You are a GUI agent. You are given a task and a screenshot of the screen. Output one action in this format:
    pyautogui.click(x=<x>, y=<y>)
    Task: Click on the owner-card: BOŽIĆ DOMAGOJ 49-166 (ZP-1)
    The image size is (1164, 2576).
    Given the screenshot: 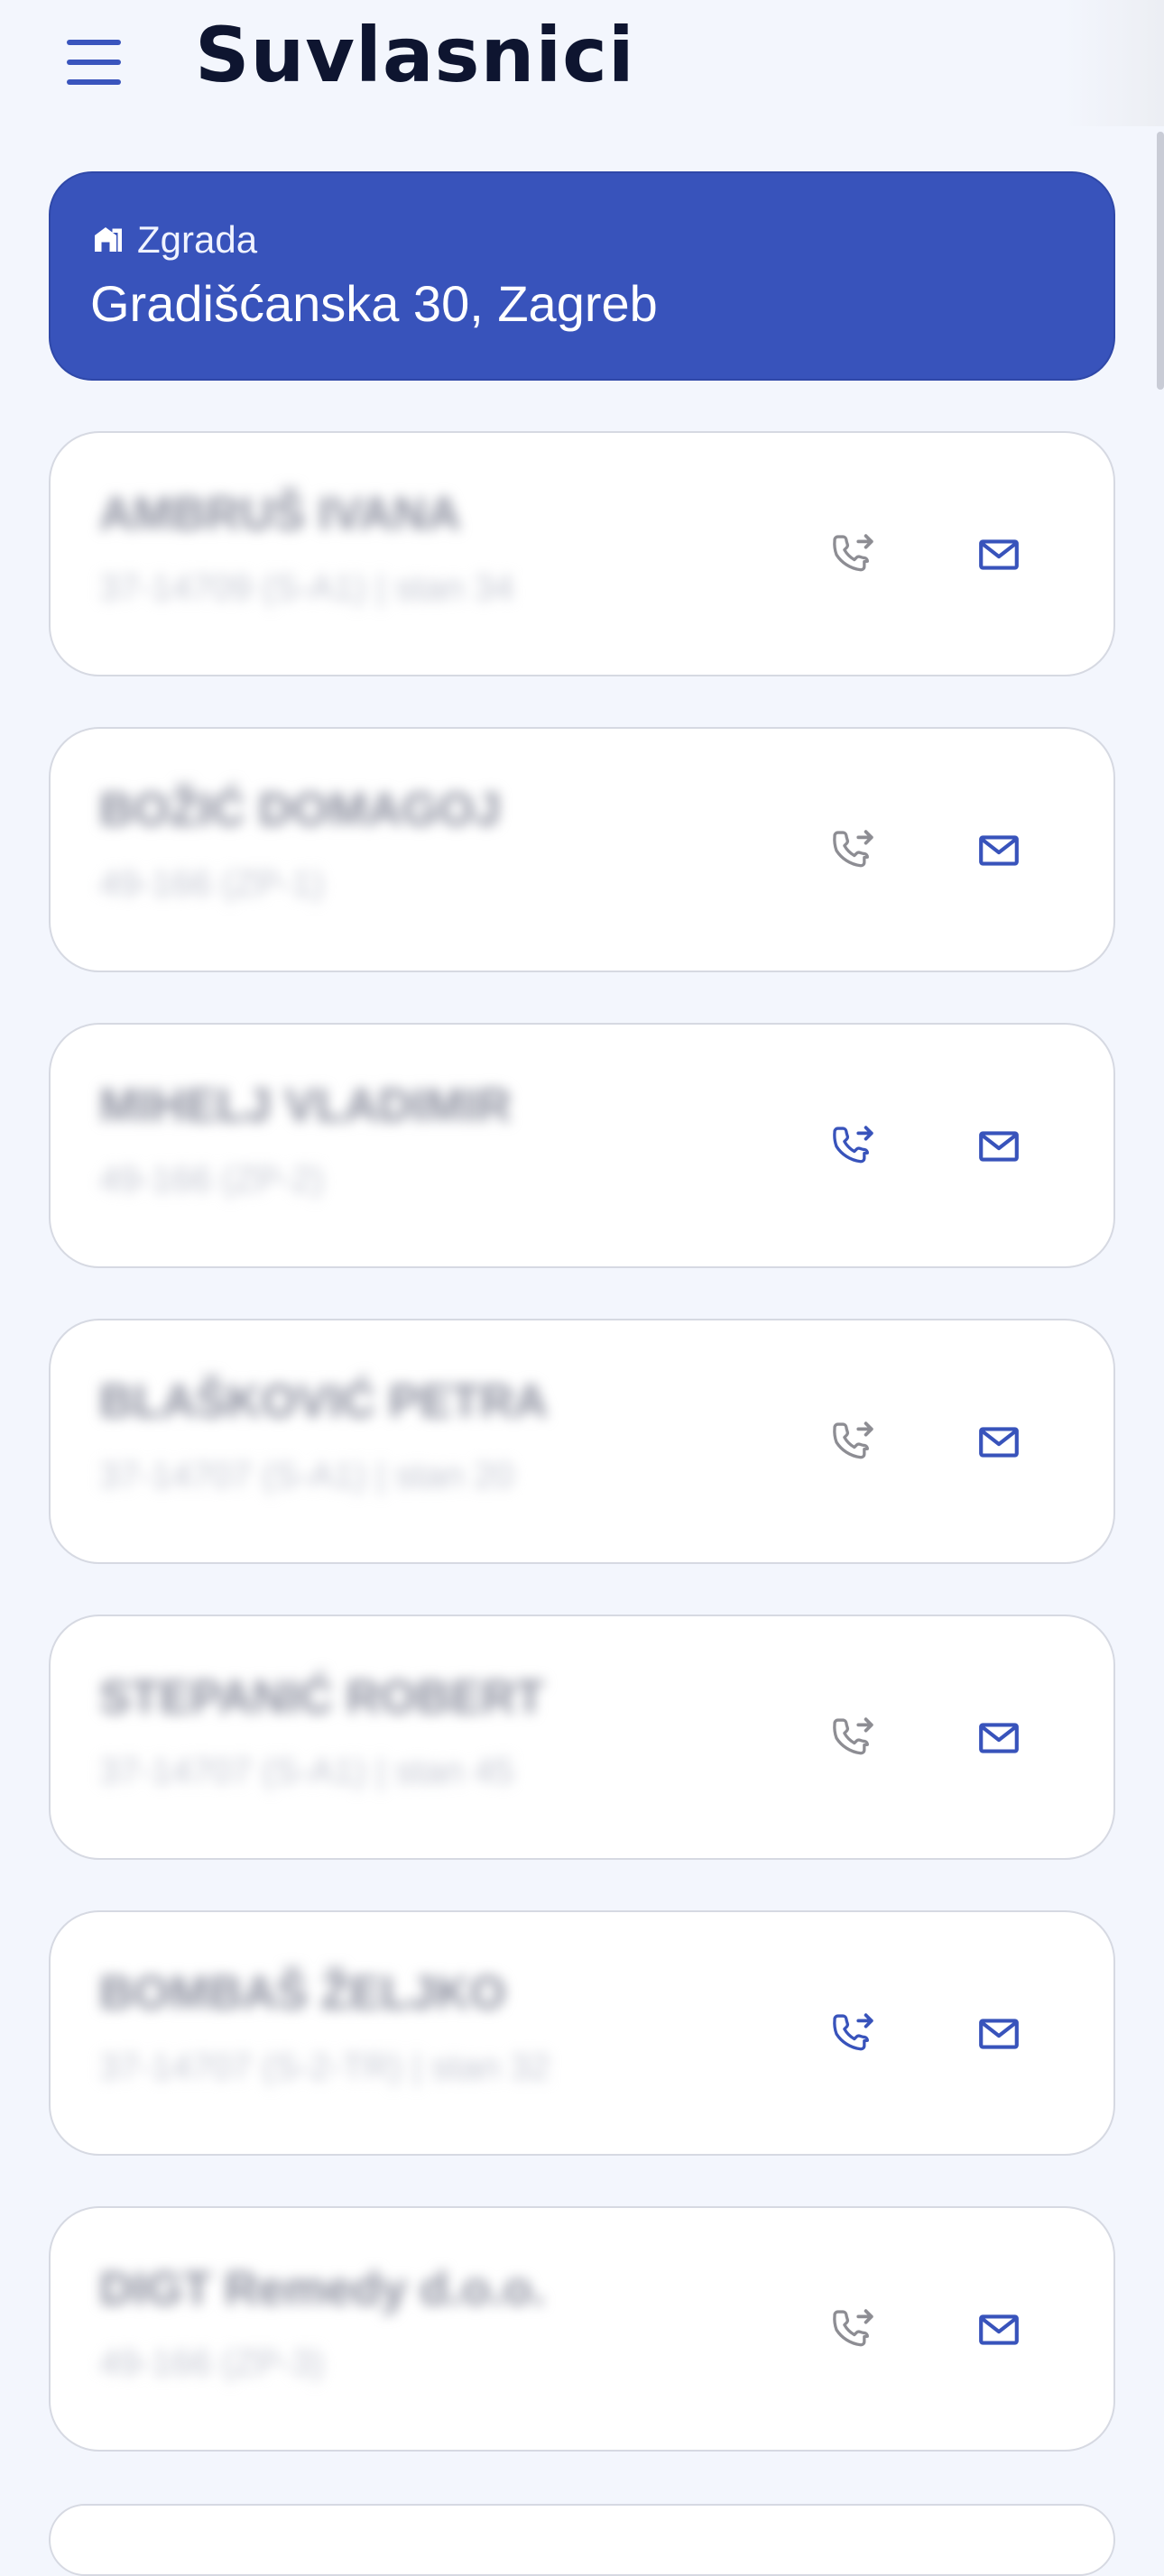 What is the action you would take?
    pyautogui.click(x=582, y=849)
    